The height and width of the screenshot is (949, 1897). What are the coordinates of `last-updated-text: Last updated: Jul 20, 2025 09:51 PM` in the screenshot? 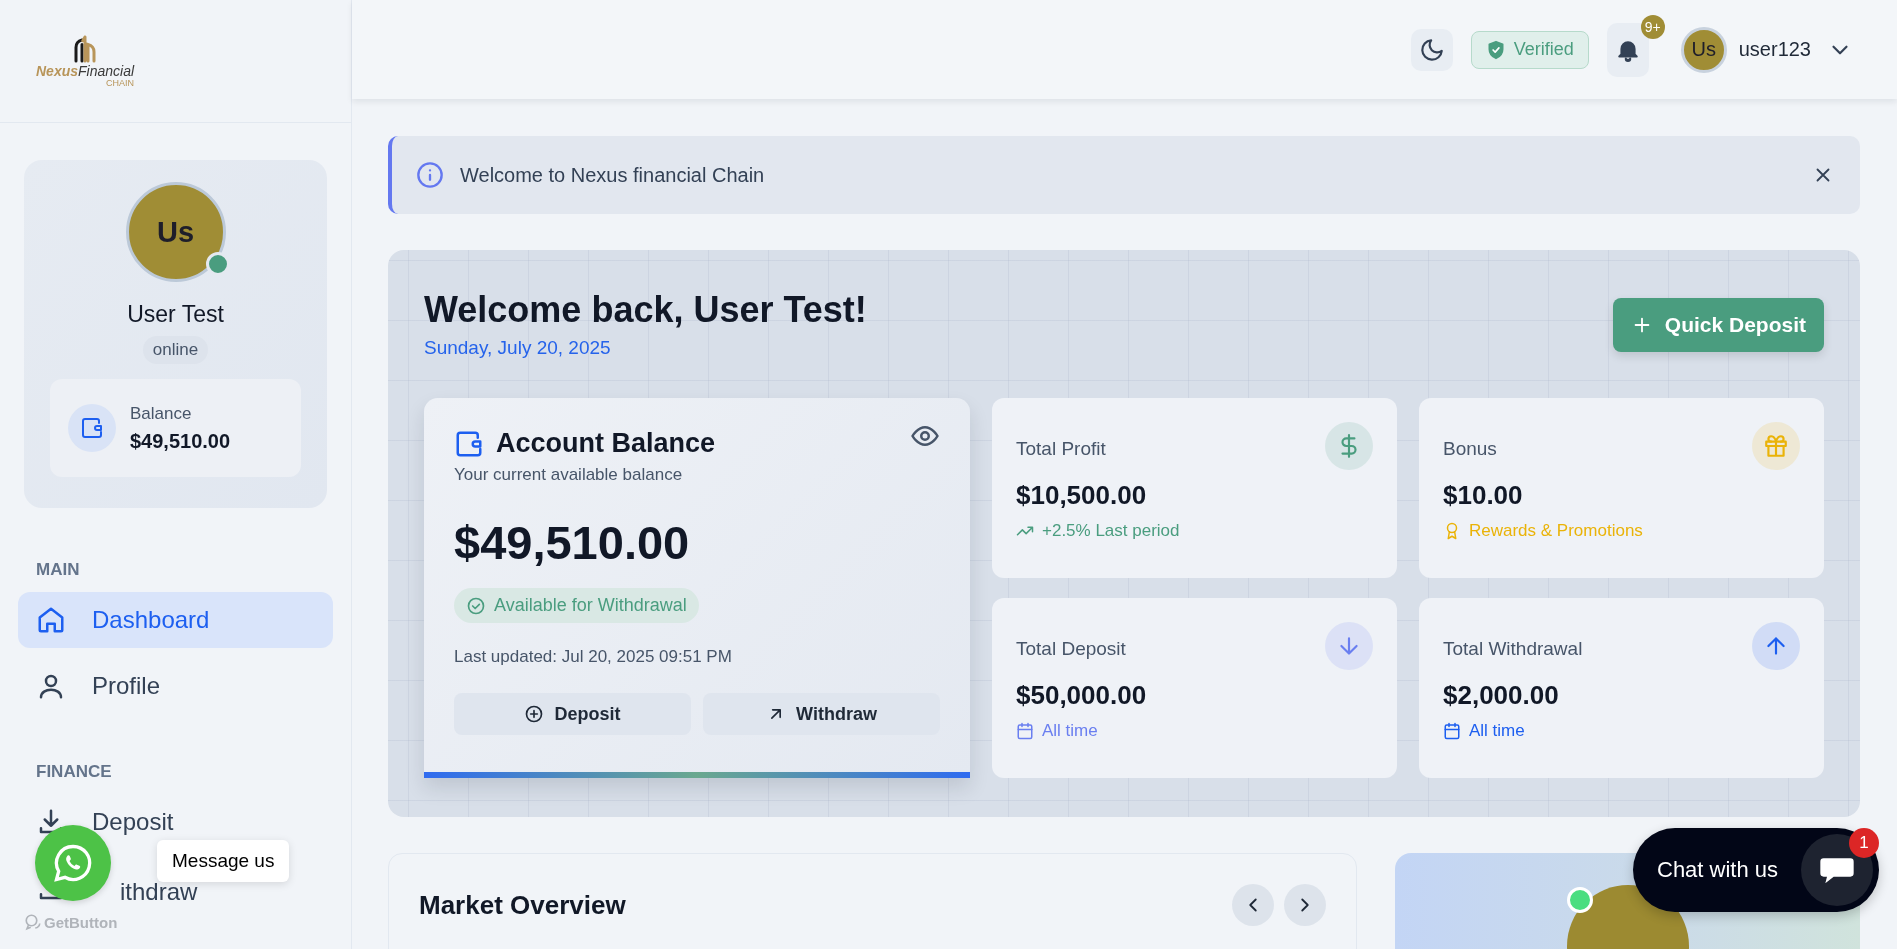 It's located at (593, 657).